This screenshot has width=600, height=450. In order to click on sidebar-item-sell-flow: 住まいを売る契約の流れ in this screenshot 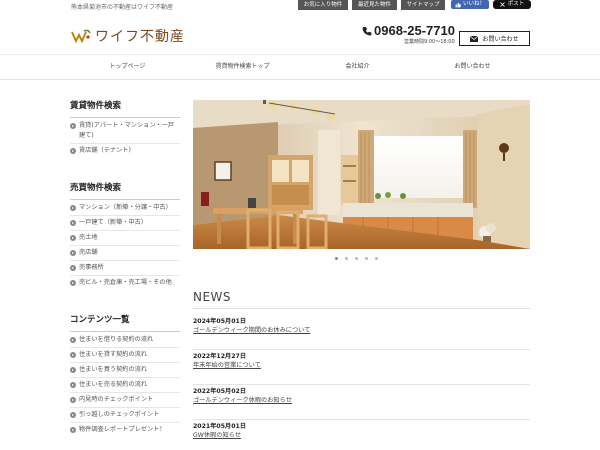, I will do `click(125, 385)`.